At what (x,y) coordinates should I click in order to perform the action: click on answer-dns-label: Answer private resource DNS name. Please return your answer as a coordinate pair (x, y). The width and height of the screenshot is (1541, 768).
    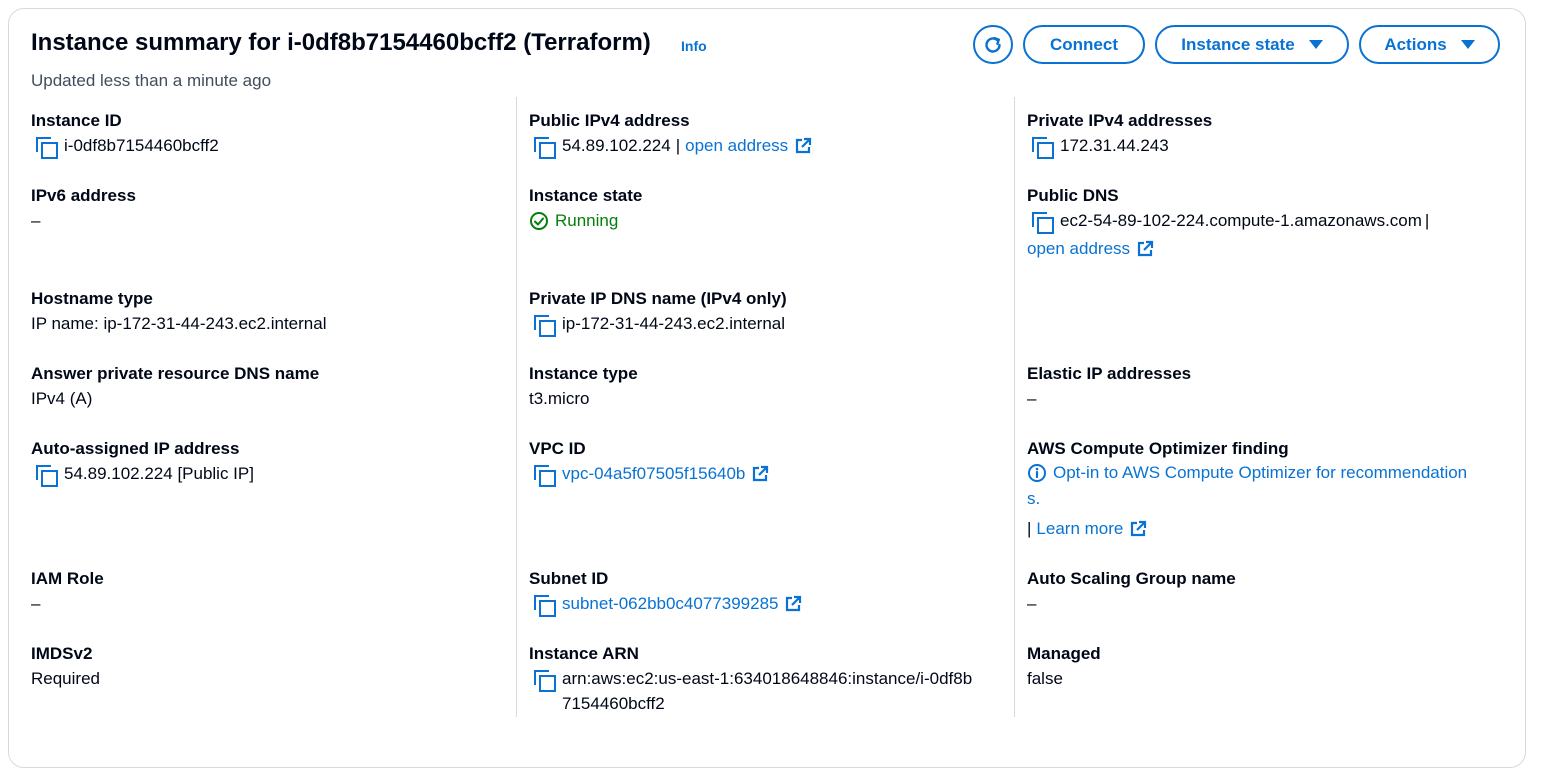
    Looking at the image, I should click on (175, 373).